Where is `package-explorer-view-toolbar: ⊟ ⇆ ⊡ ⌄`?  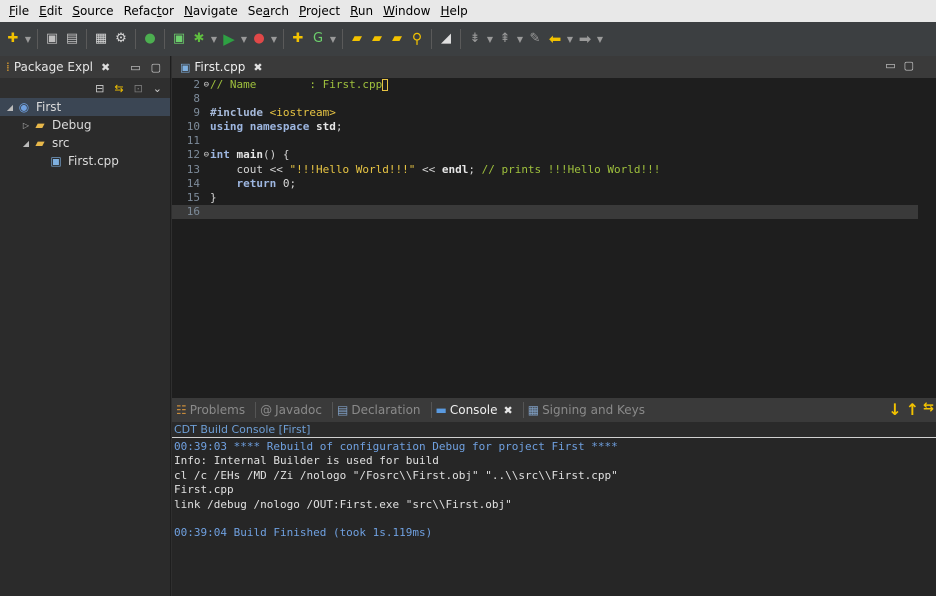 package-explorer-view-toolbar: ⊟ ⇆ ⊡ ⌄ is located at coordinates (85, 88).